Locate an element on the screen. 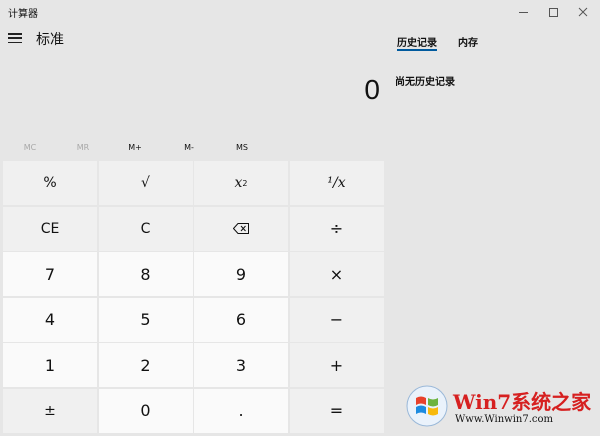  memory-add-button: M+ is located at coordinates (135, 148).